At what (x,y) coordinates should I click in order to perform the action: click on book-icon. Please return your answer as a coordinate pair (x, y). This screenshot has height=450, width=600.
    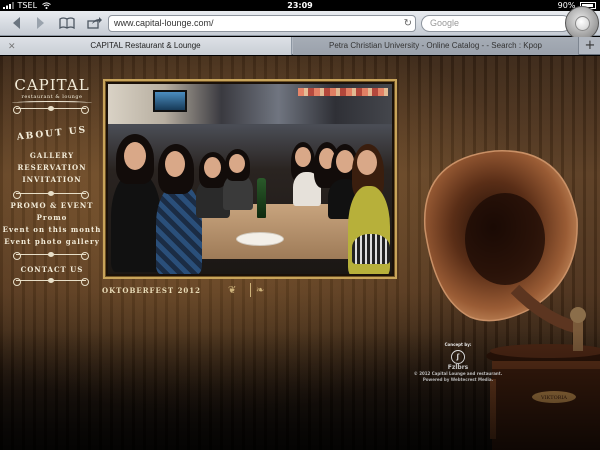
    Looking at the image, I should click on (67, 23).